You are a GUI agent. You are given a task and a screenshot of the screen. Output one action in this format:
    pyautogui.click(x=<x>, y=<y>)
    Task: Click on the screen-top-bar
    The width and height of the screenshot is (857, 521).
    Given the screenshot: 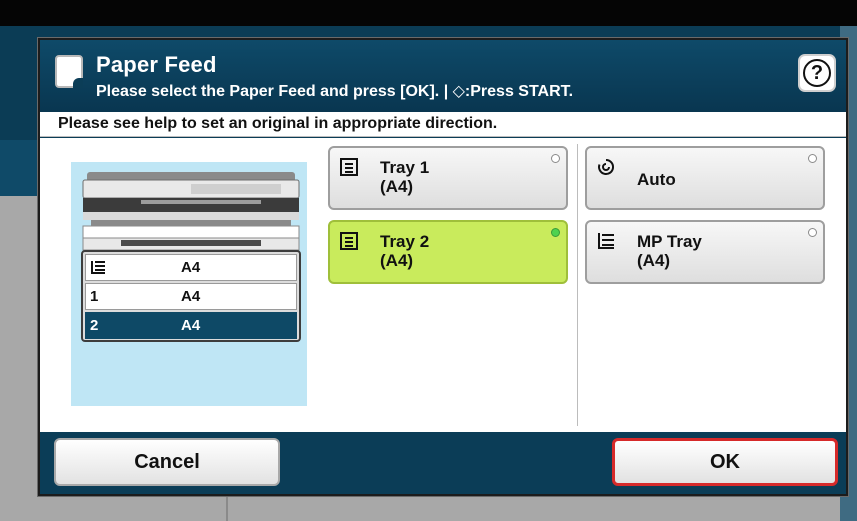 What is the action you would take?
    pyautogui.click(x=428, y=13)
    